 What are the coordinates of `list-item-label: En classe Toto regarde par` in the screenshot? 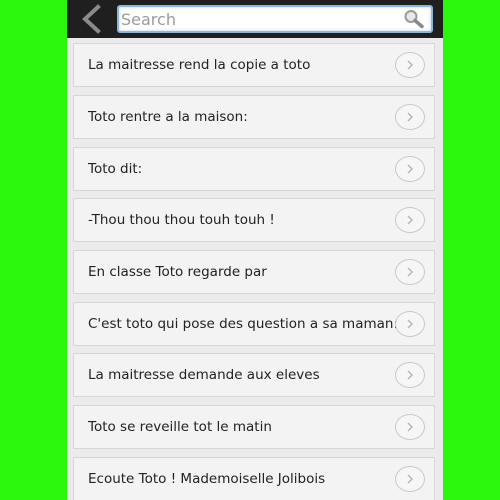 It's located at (177, 272).